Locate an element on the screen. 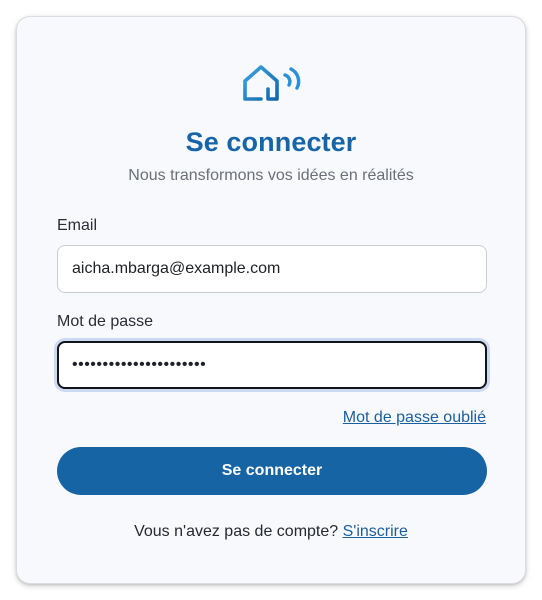  password-field is located at coordinates (272, 365).